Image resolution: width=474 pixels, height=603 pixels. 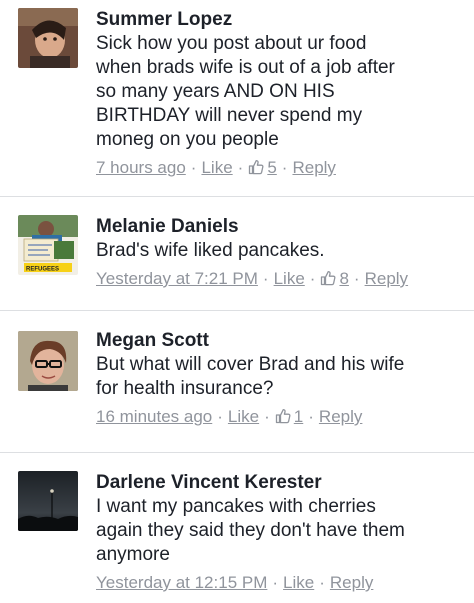 What do you see at coordinates (272, 167) in the screenshot?
I see `like-count-number: 5` at bounding box center [272, 167].